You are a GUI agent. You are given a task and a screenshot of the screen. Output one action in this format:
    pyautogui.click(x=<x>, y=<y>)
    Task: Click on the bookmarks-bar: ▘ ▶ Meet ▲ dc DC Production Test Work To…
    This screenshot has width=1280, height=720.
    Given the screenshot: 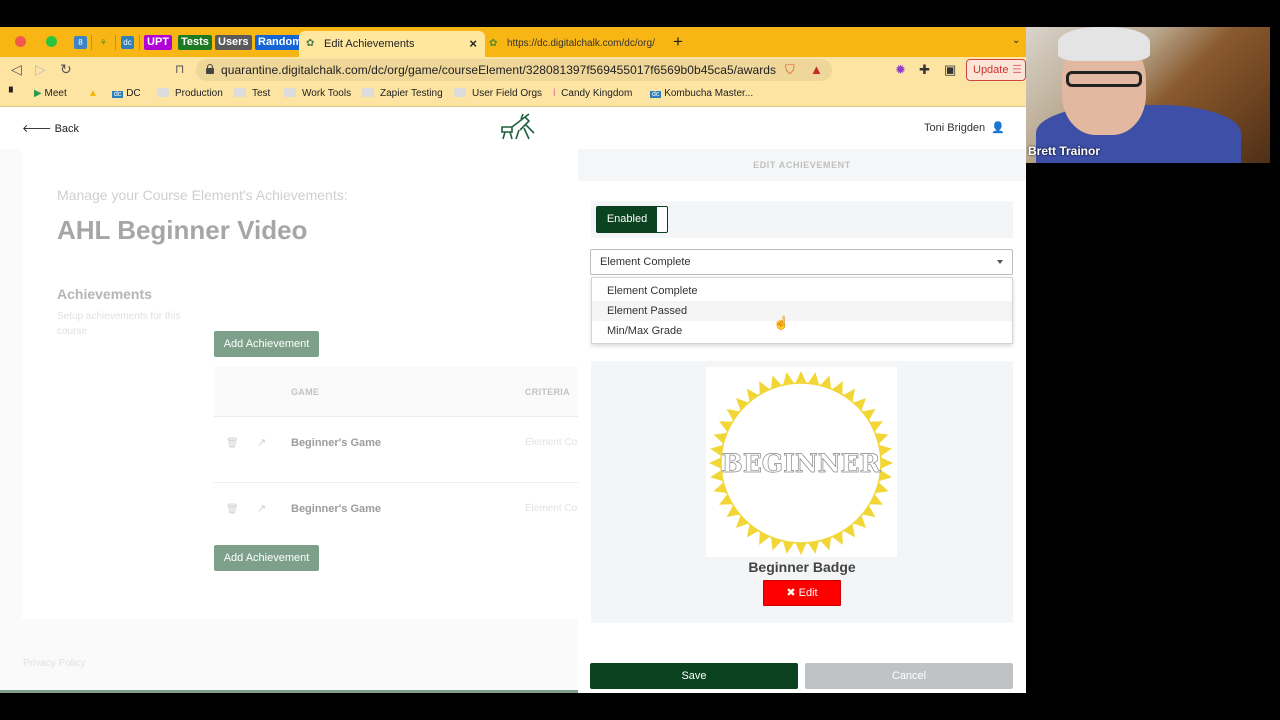 What is the action you would take?
    pyautogui.click(x=513, y=95)
    